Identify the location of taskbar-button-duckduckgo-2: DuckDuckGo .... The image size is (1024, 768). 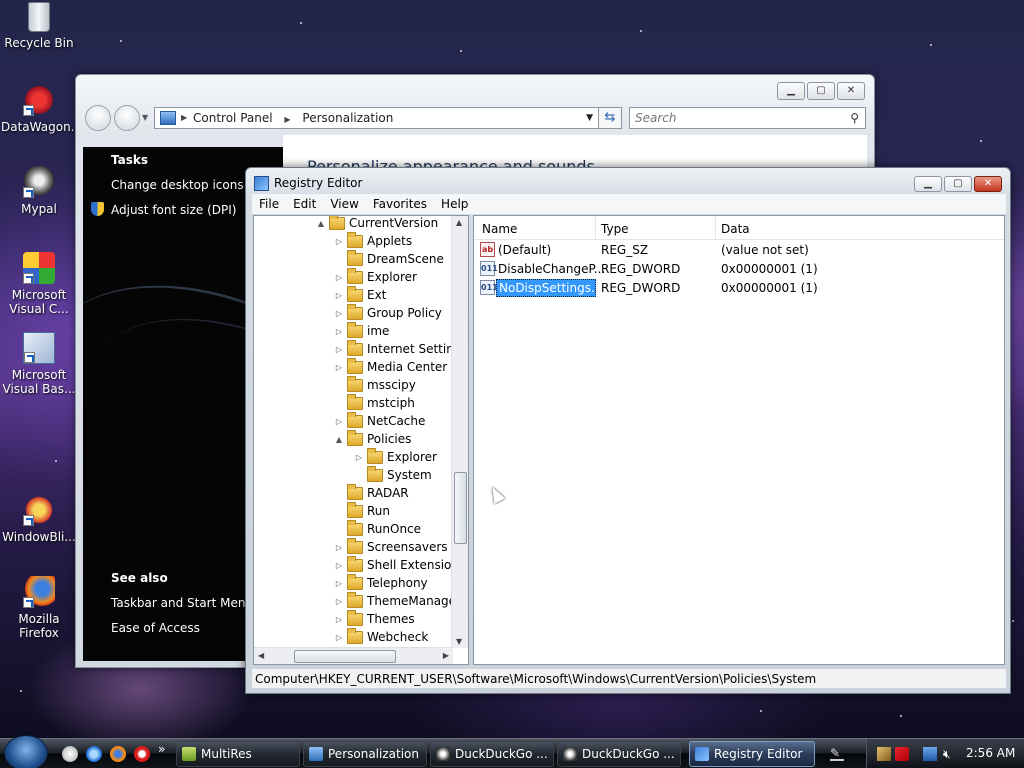
(619, 754).